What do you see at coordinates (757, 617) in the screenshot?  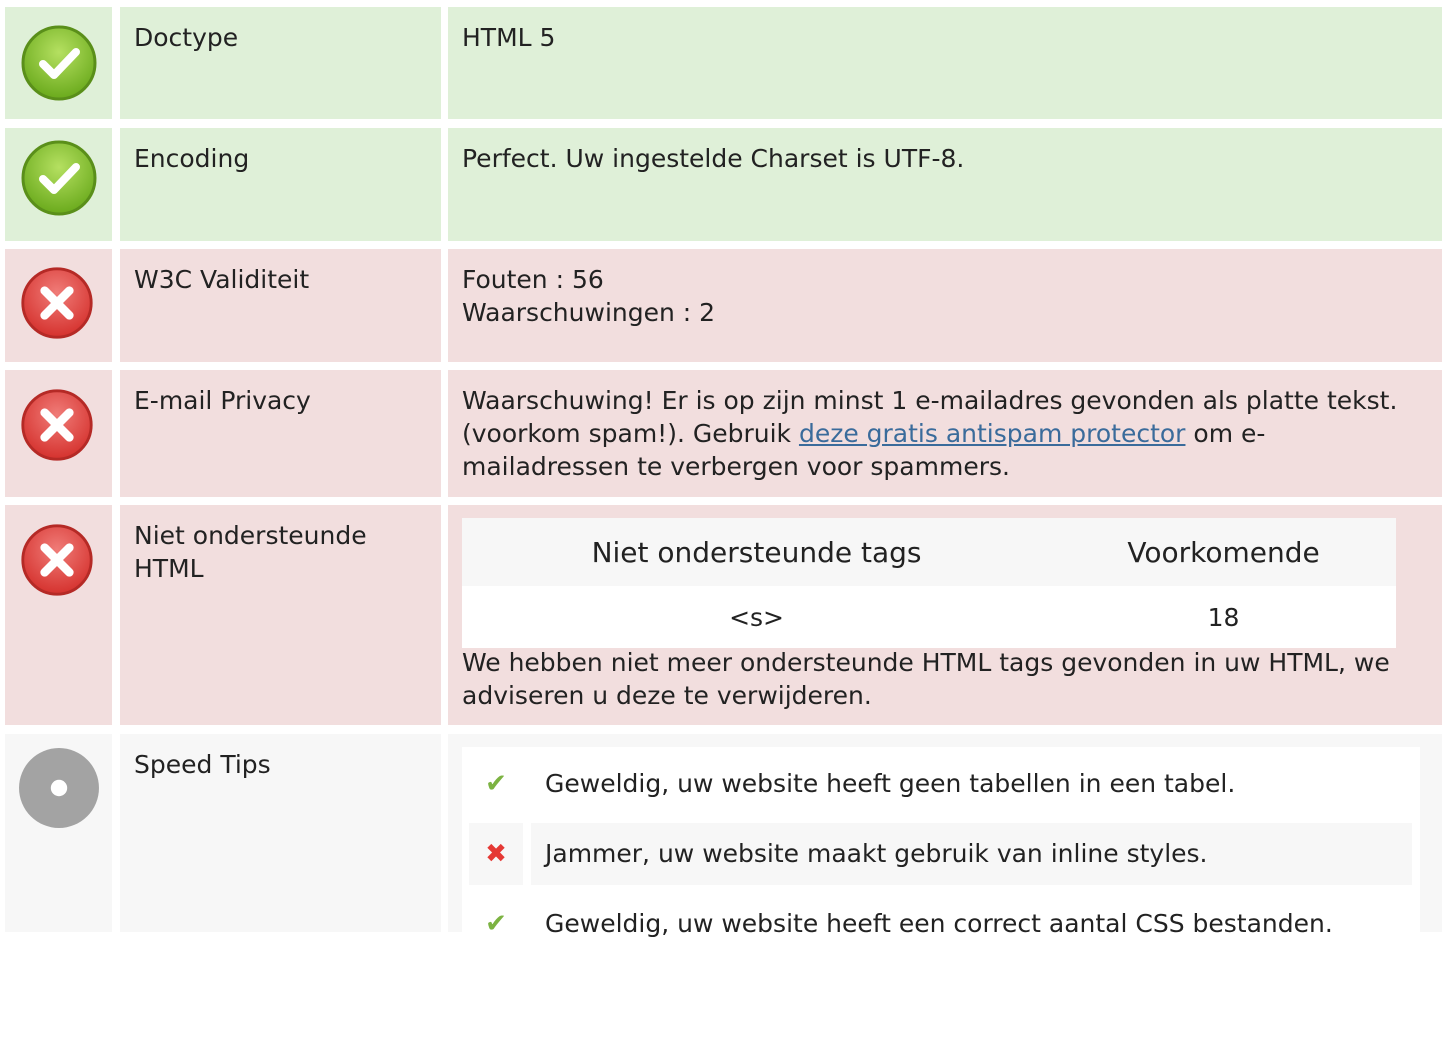 I see `tag-cell: <s>` at bounding box center [757, 617].